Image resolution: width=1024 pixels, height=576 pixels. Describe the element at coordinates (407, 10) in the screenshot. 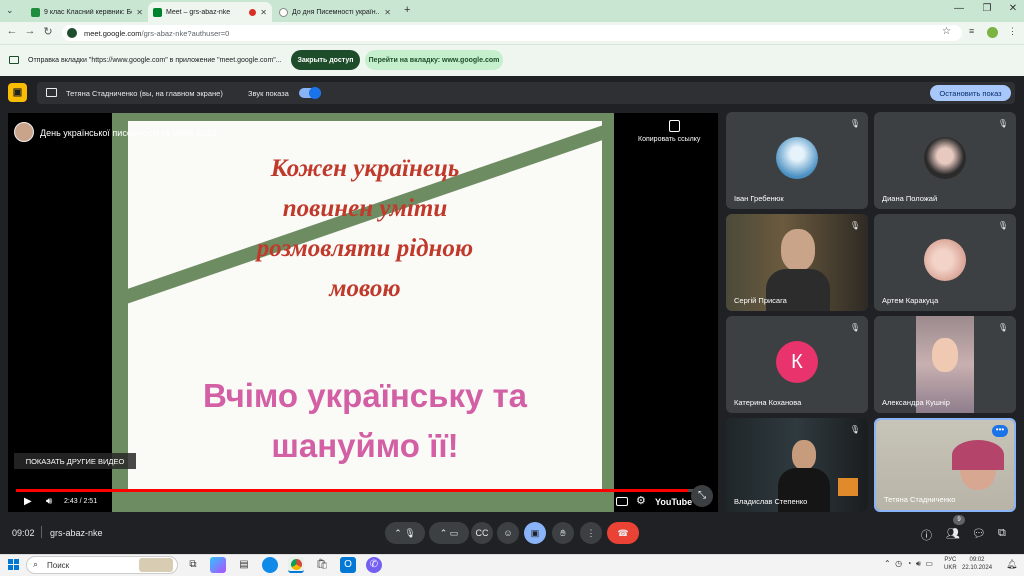

I see `new-tab-button: +` at that location.